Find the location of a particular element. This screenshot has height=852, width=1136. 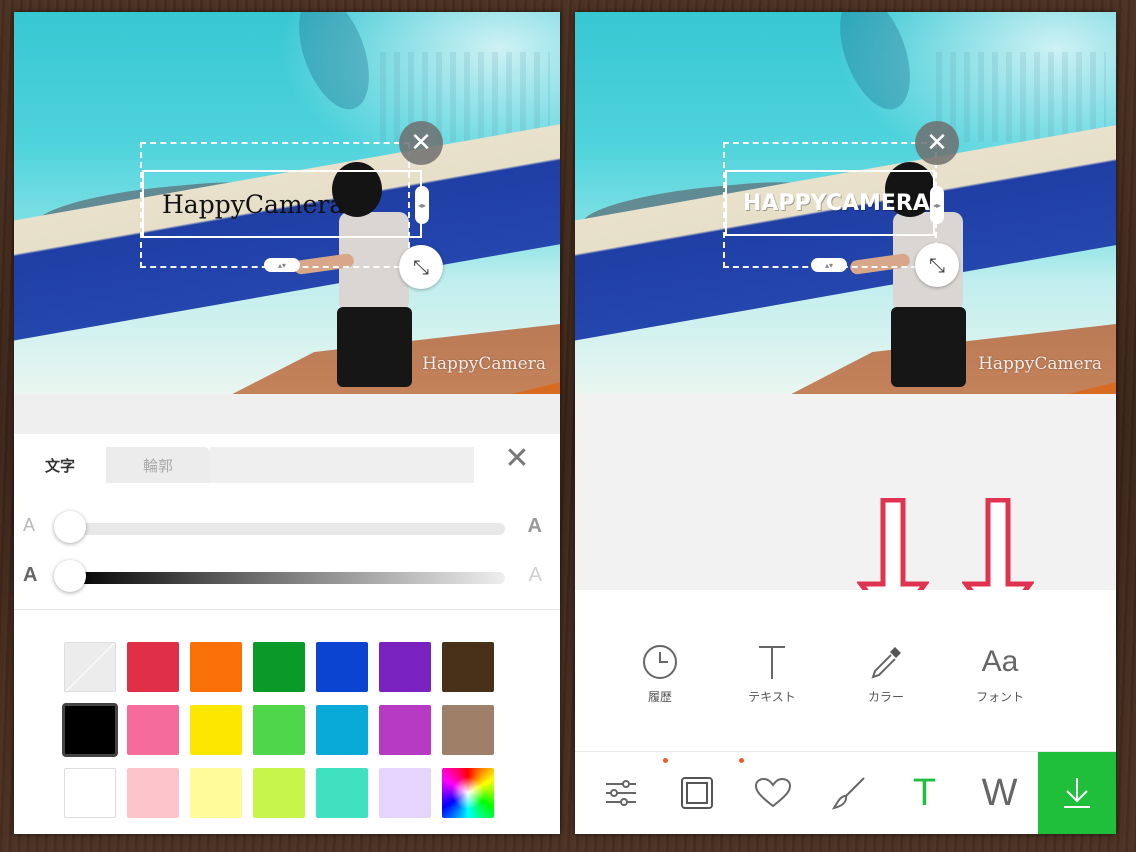

tool-text: テキスト is located at coordinates (772, 673).